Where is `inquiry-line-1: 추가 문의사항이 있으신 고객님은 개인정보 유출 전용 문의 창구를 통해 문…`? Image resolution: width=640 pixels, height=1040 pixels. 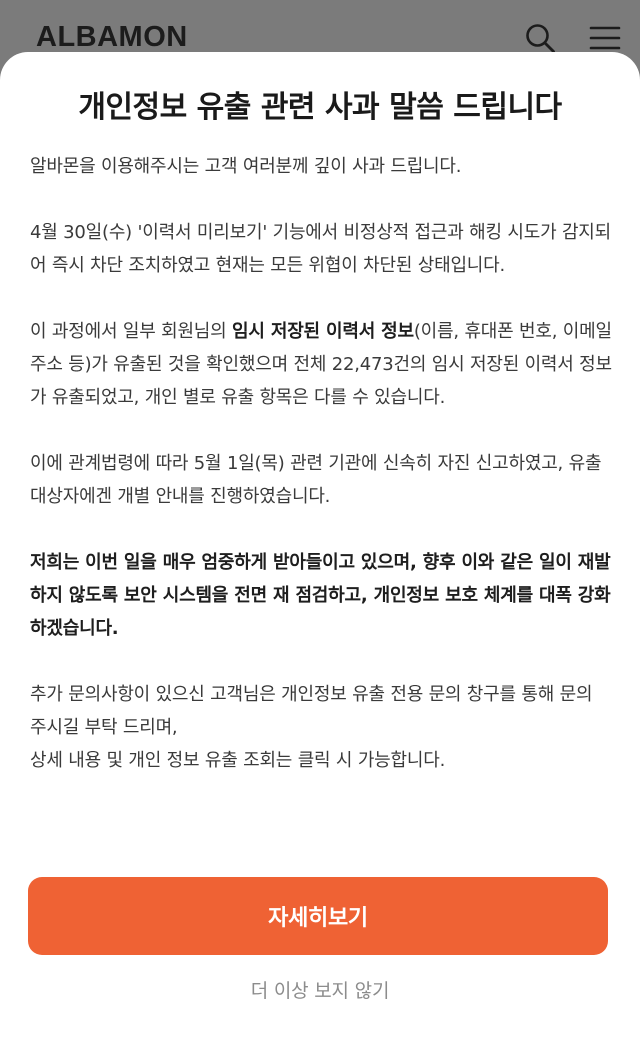 inquiry-line-1: 추가 문의사항이 있으신 고객님은 개인정보 유출 전용 문의 창구를 통해 문… is located at coordinates (311, 711).